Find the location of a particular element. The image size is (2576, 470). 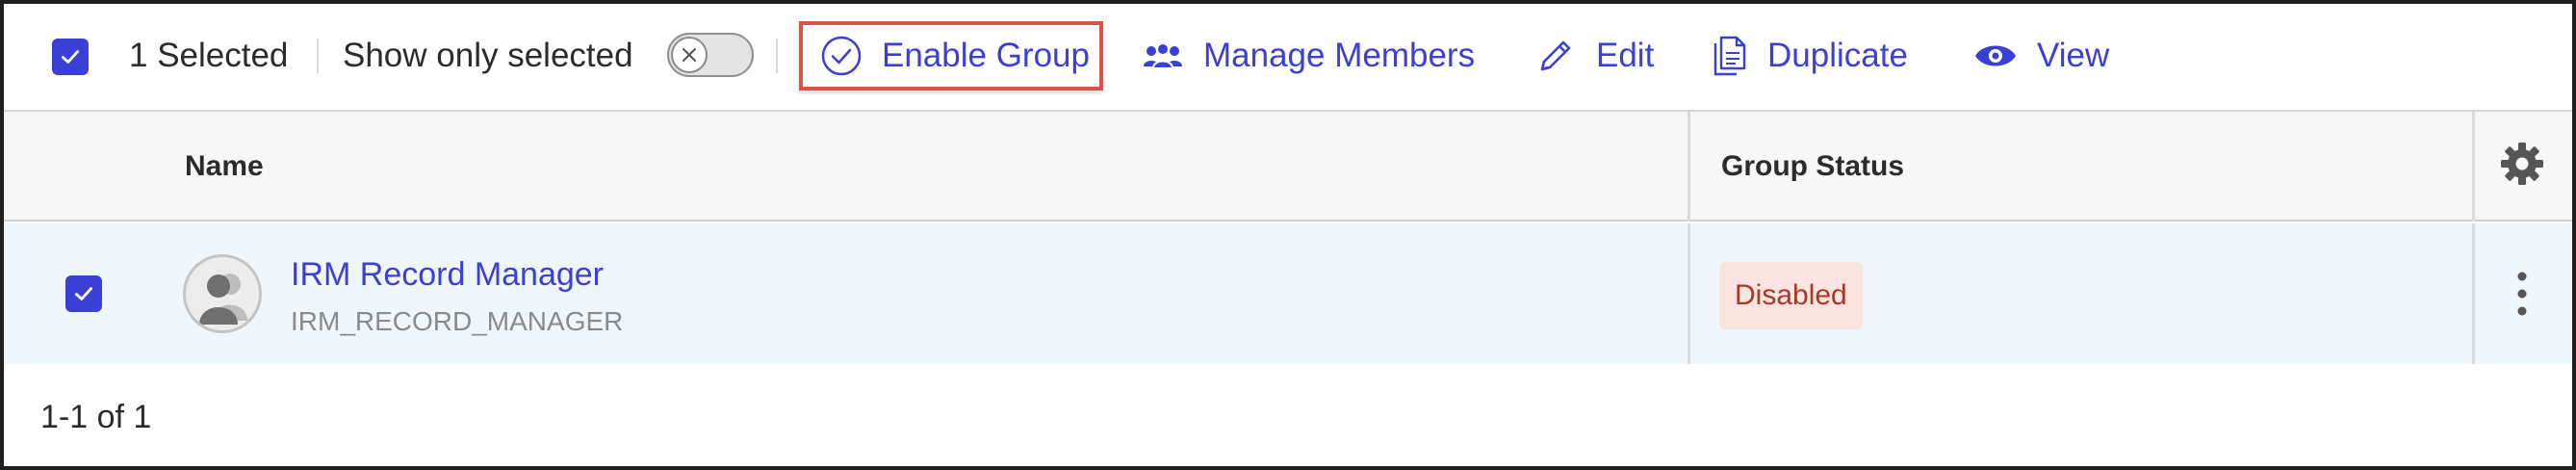

duplicate-button: Duplicate is located at coordinates (1809, 56).